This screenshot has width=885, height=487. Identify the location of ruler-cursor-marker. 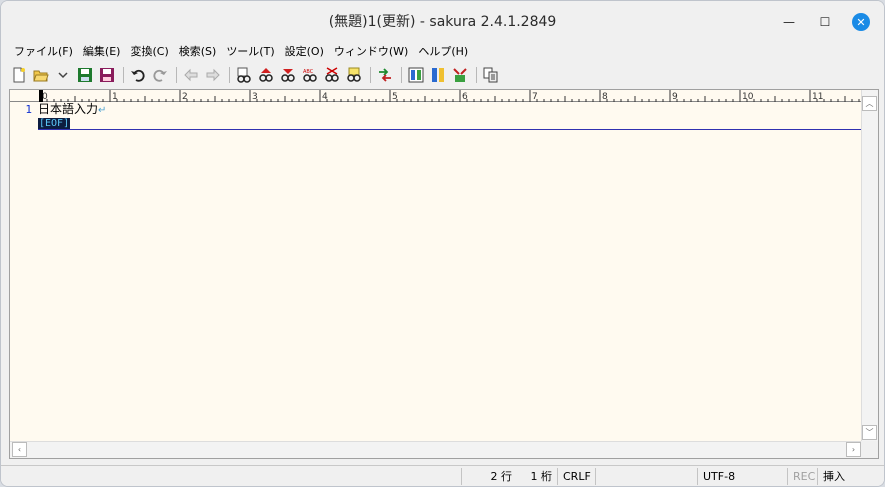
(41, 96).